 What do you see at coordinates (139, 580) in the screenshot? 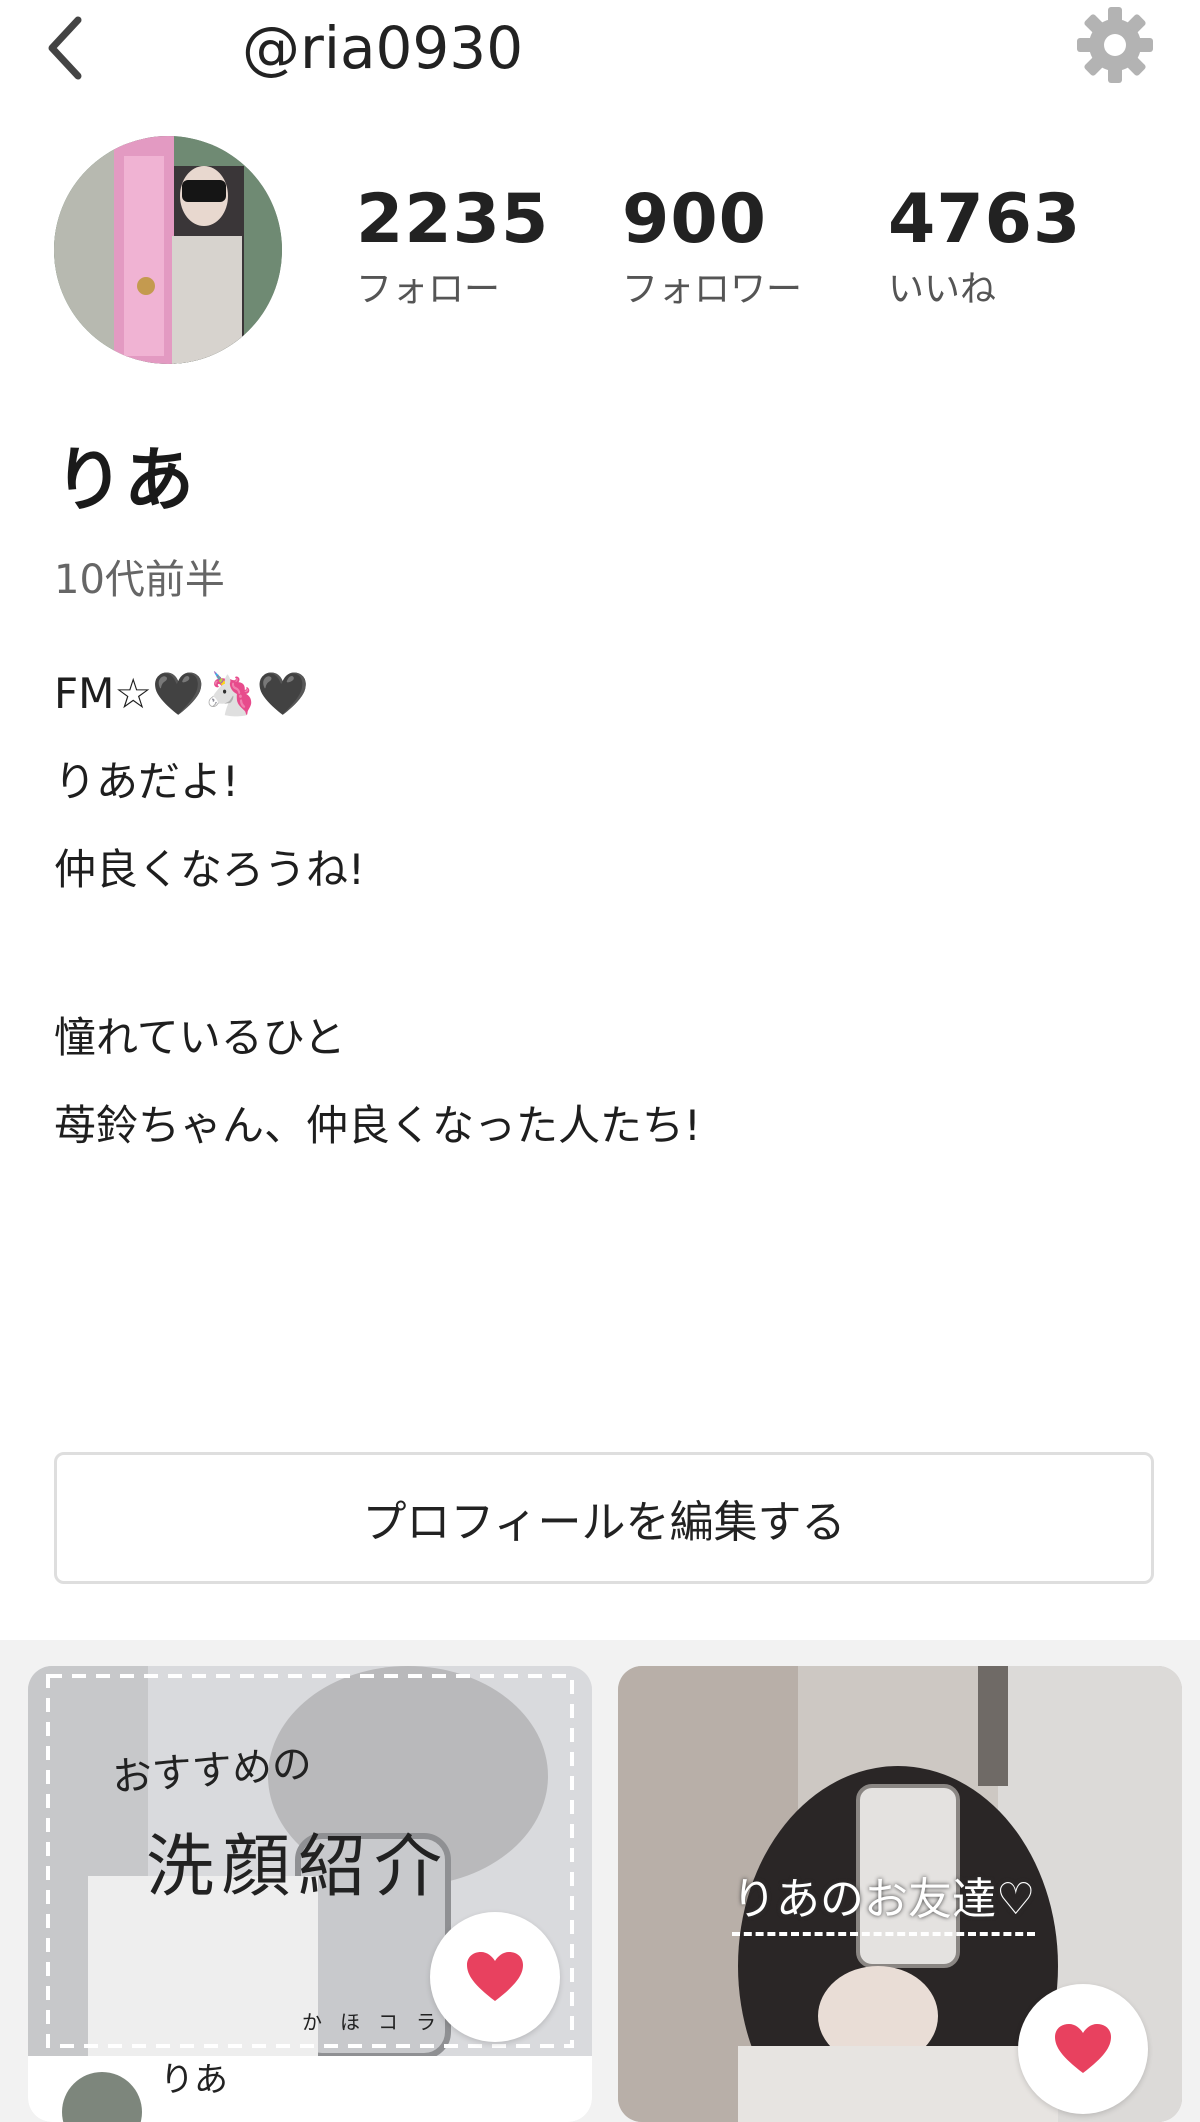
I see `age-range: 10代前半` at bounding box center [139, 580].